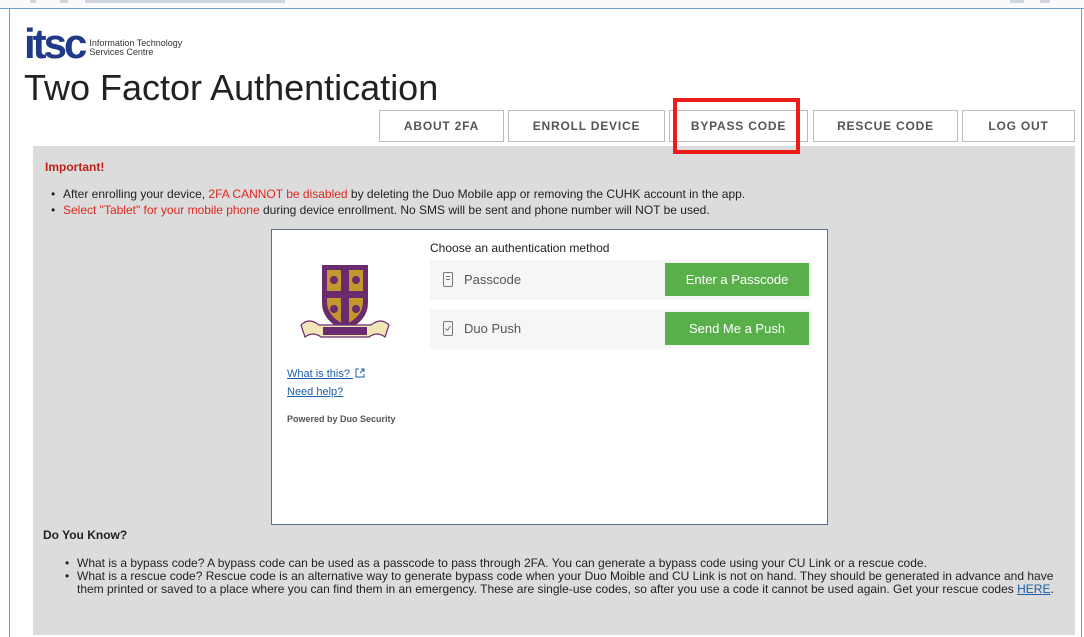  What do you see at coordinates (75, 167) in the screenshot?
I see `important-heading: Important!` at bounding box center [75, 167].